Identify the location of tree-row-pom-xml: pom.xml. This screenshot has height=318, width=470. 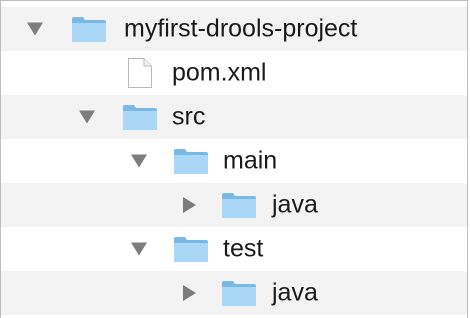
(234, 73).